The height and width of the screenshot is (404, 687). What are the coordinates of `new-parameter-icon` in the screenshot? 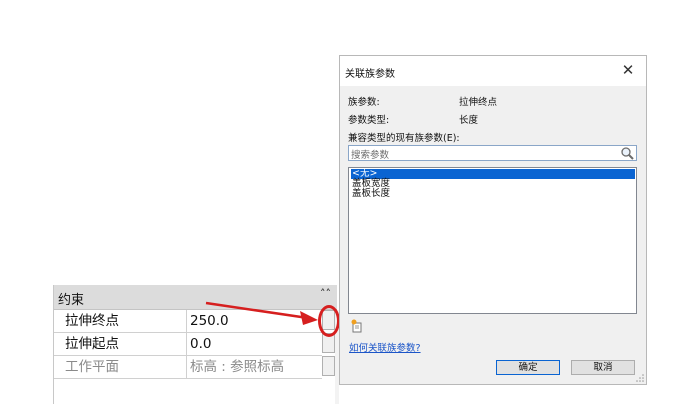 It's located at (357, 326).